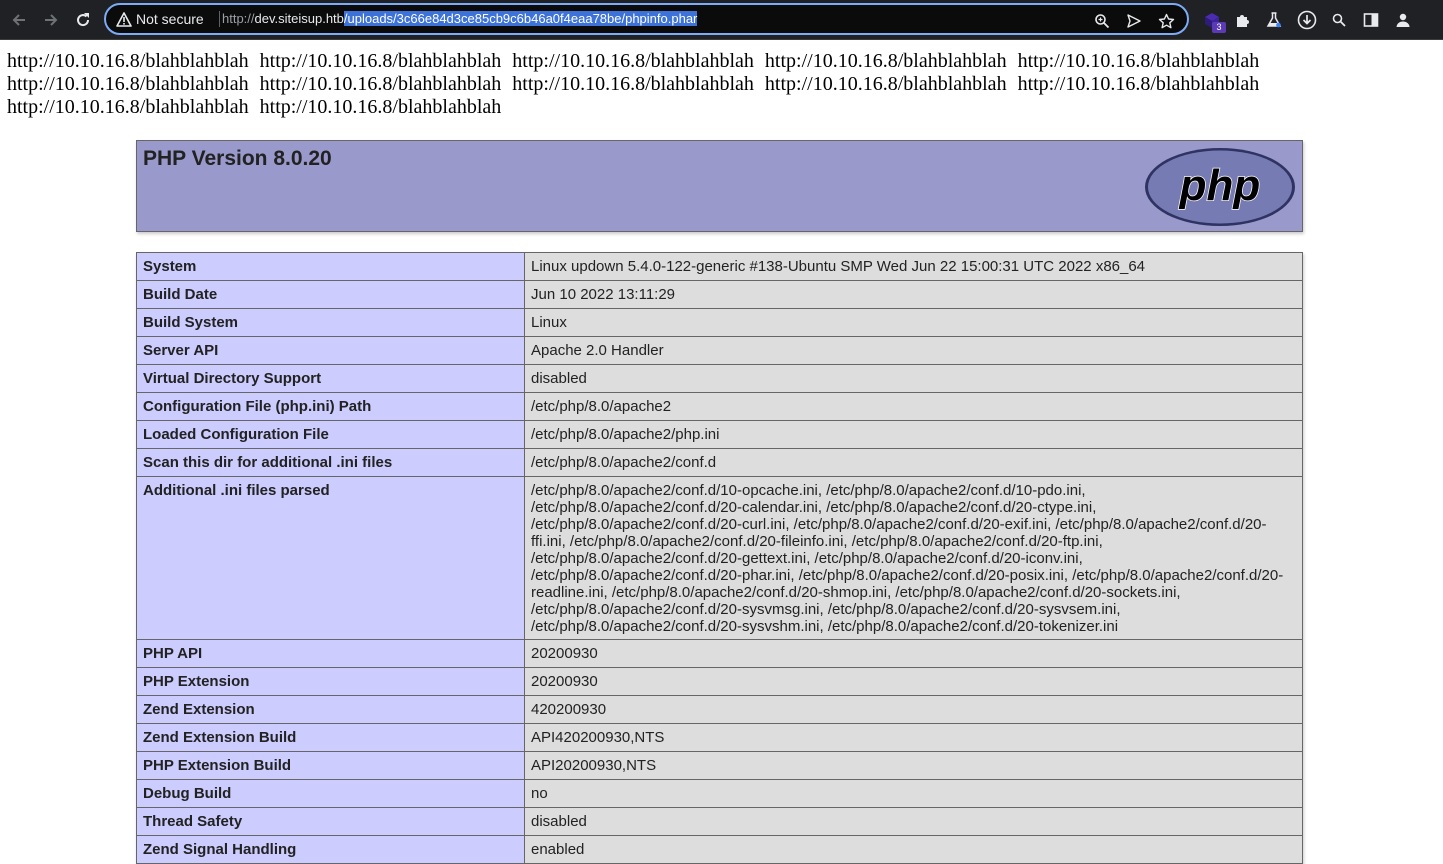 The height and width of the screenshot is (864, 1443). What do you see at coordinates (330, 266) in the screenshot?
I see `row-label: System` at bounding box center [330, 266].